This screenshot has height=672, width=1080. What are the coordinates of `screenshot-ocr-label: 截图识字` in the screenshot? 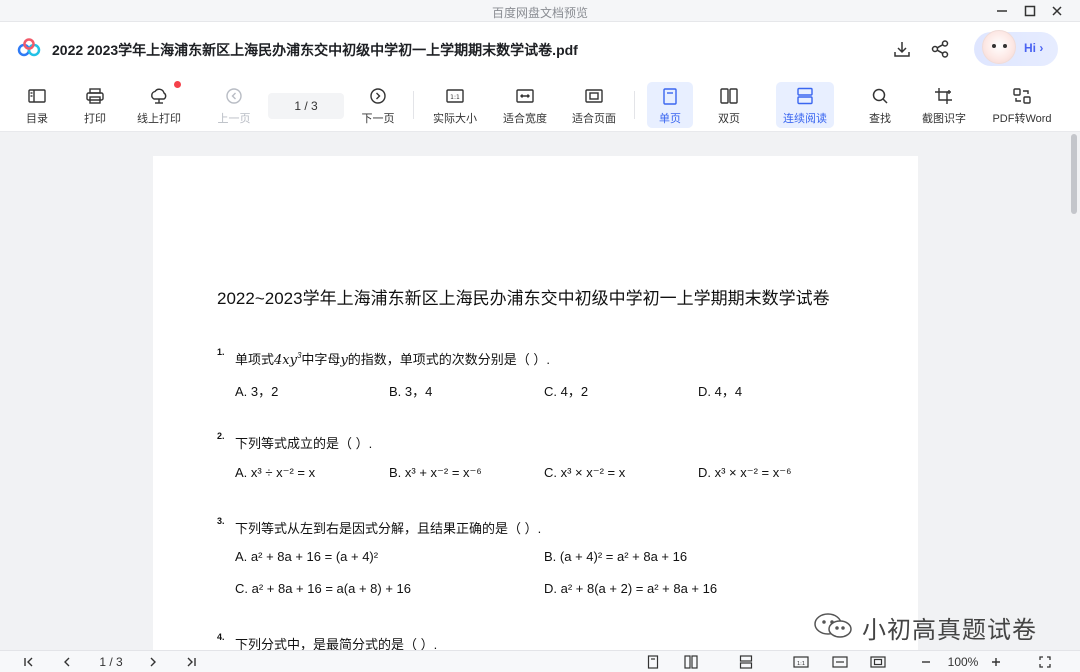 It's located at (944, 119).